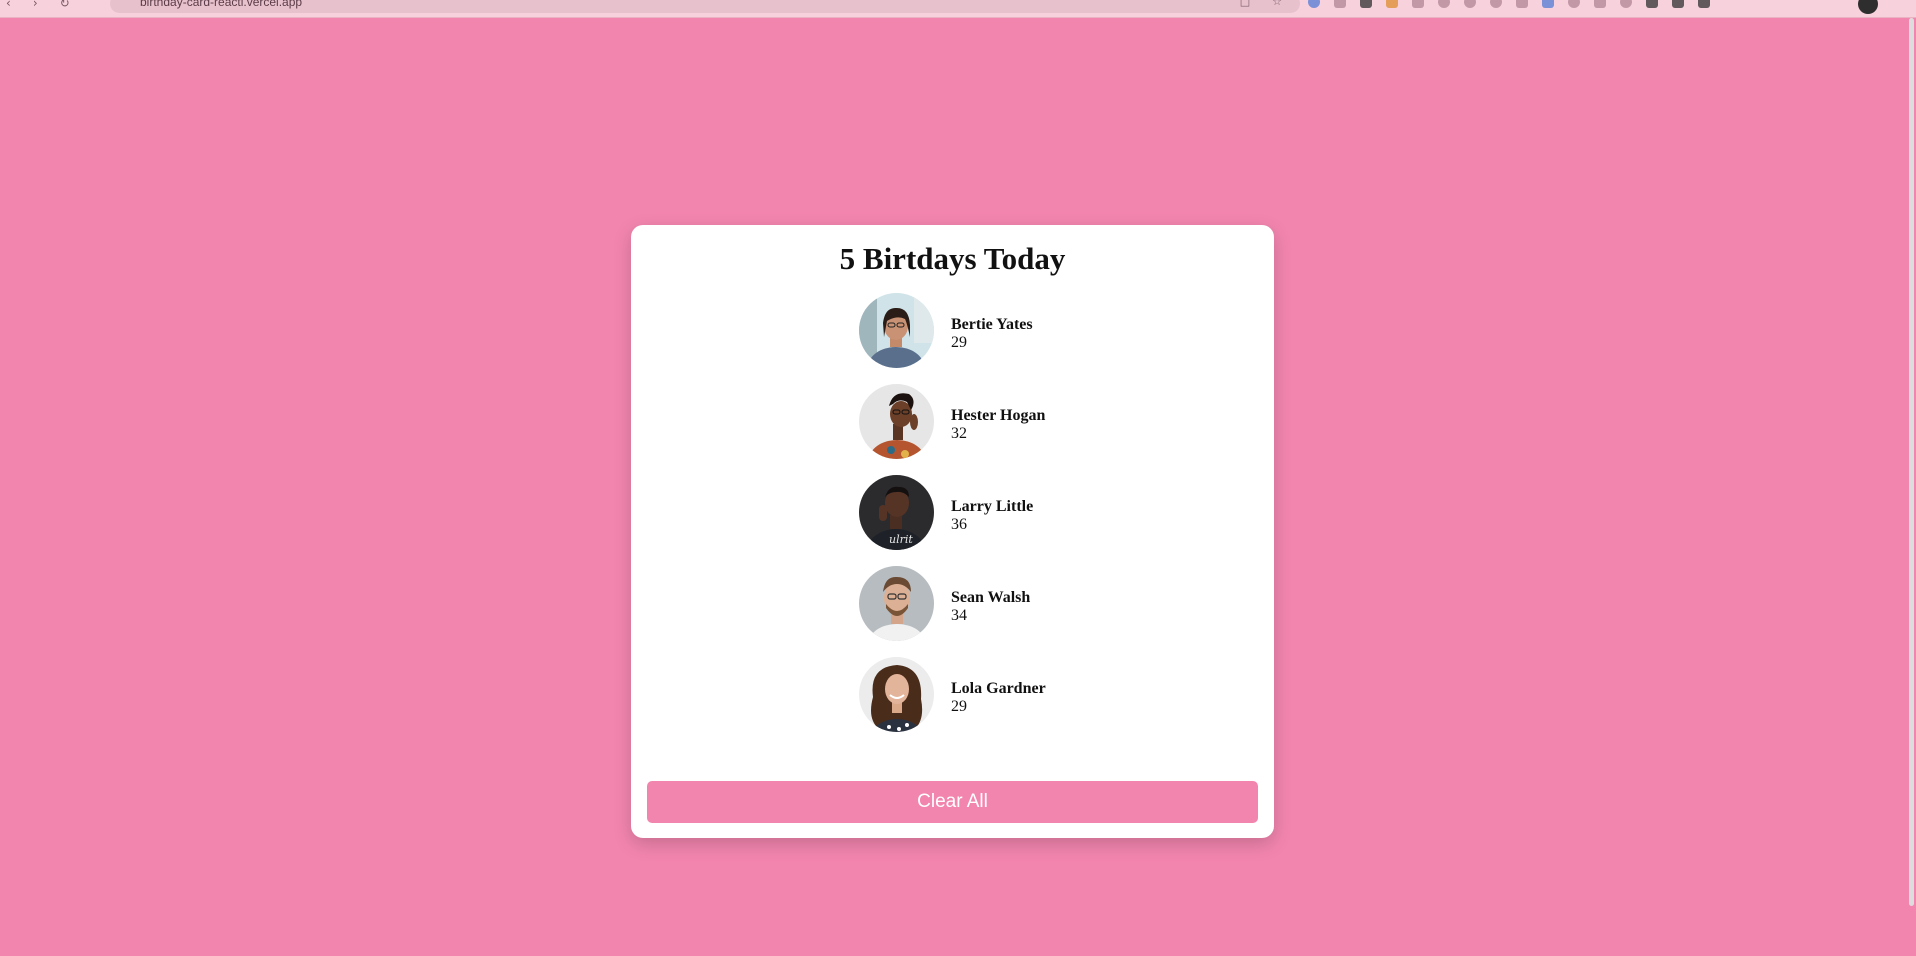 The height and width of the screenshot is (956, 1916). I want to click on person-name: Bertie Yates, so click(992, 324).